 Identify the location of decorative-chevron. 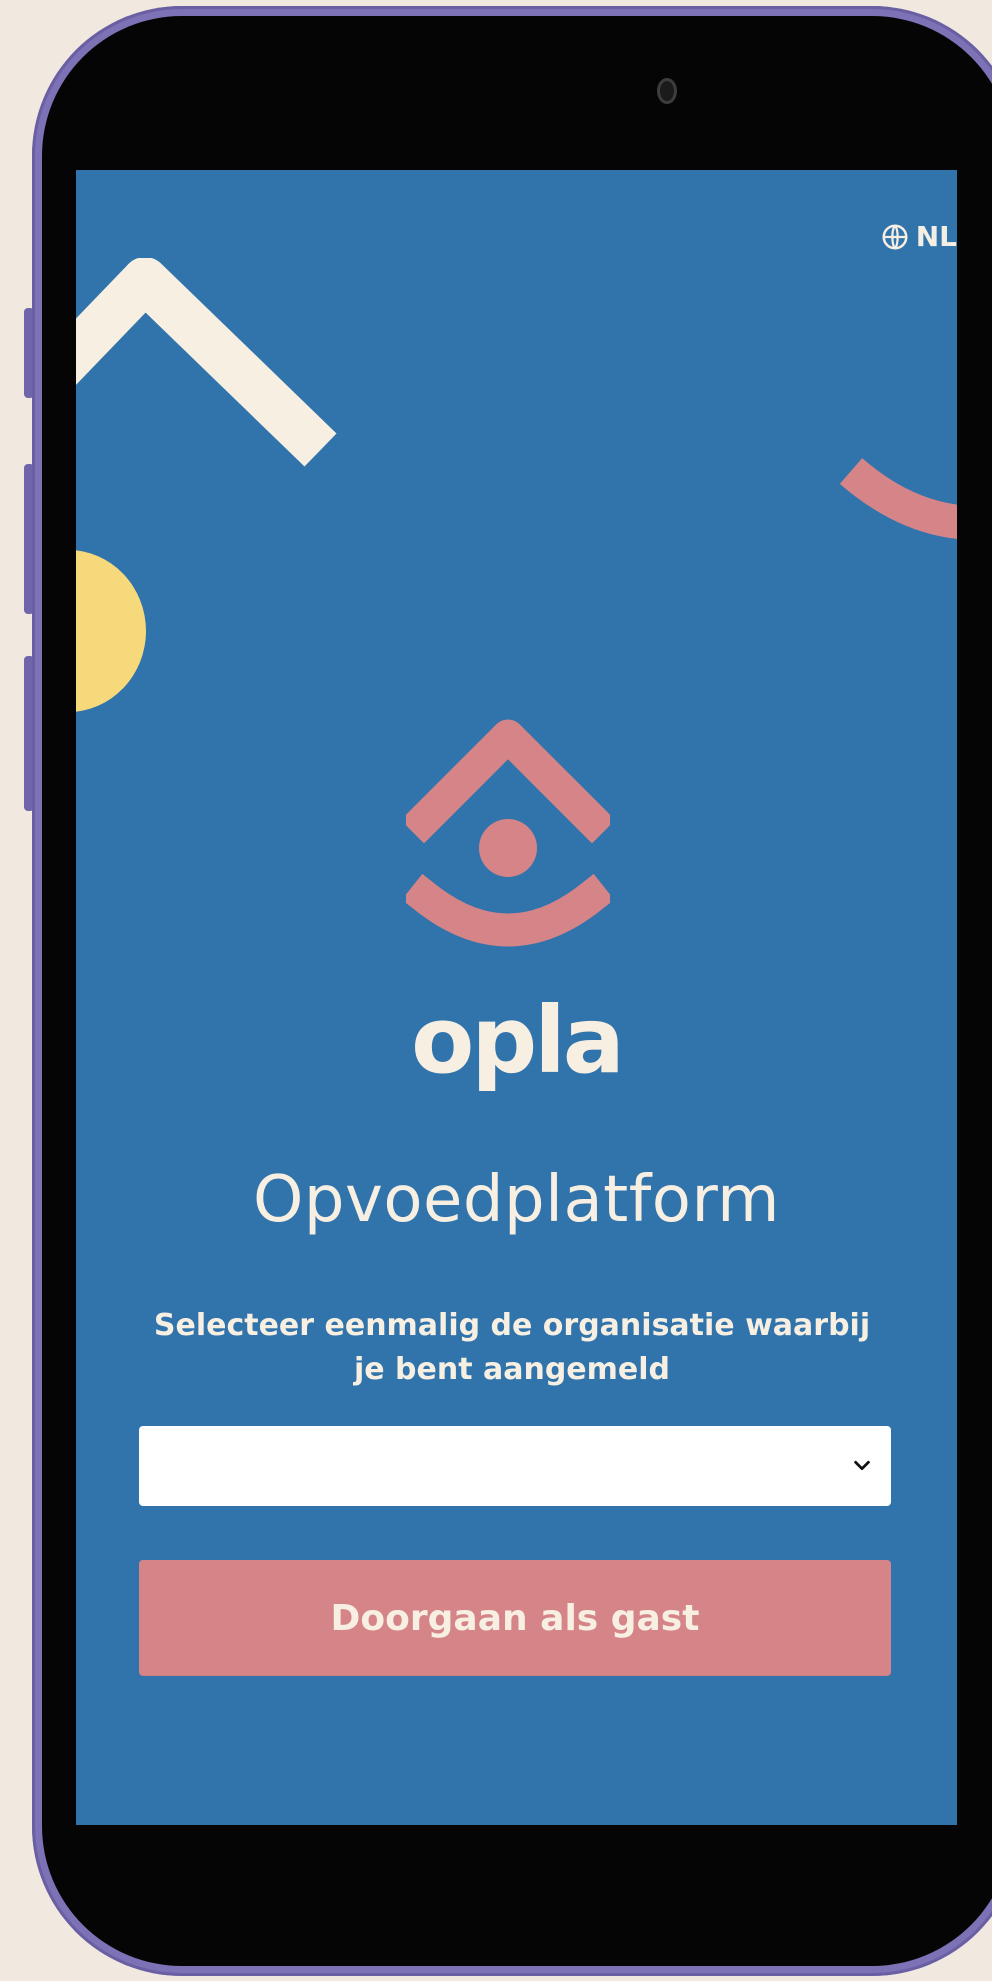
(206, 362).